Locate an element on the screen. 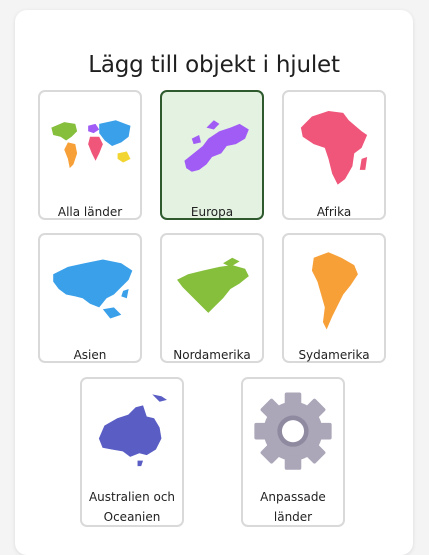 The width and height of the screenshot is (429, 555). option-africa: Afrika is located at coordinates (334, 155).